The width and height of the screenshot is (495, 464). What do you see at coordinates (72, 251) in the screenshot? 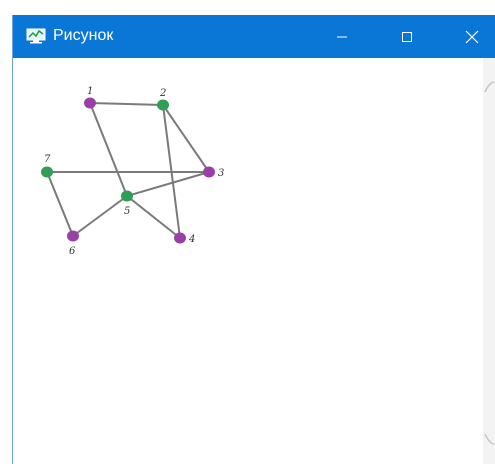
I see `graph-node-label: 6` at bounding box center [72, 251].